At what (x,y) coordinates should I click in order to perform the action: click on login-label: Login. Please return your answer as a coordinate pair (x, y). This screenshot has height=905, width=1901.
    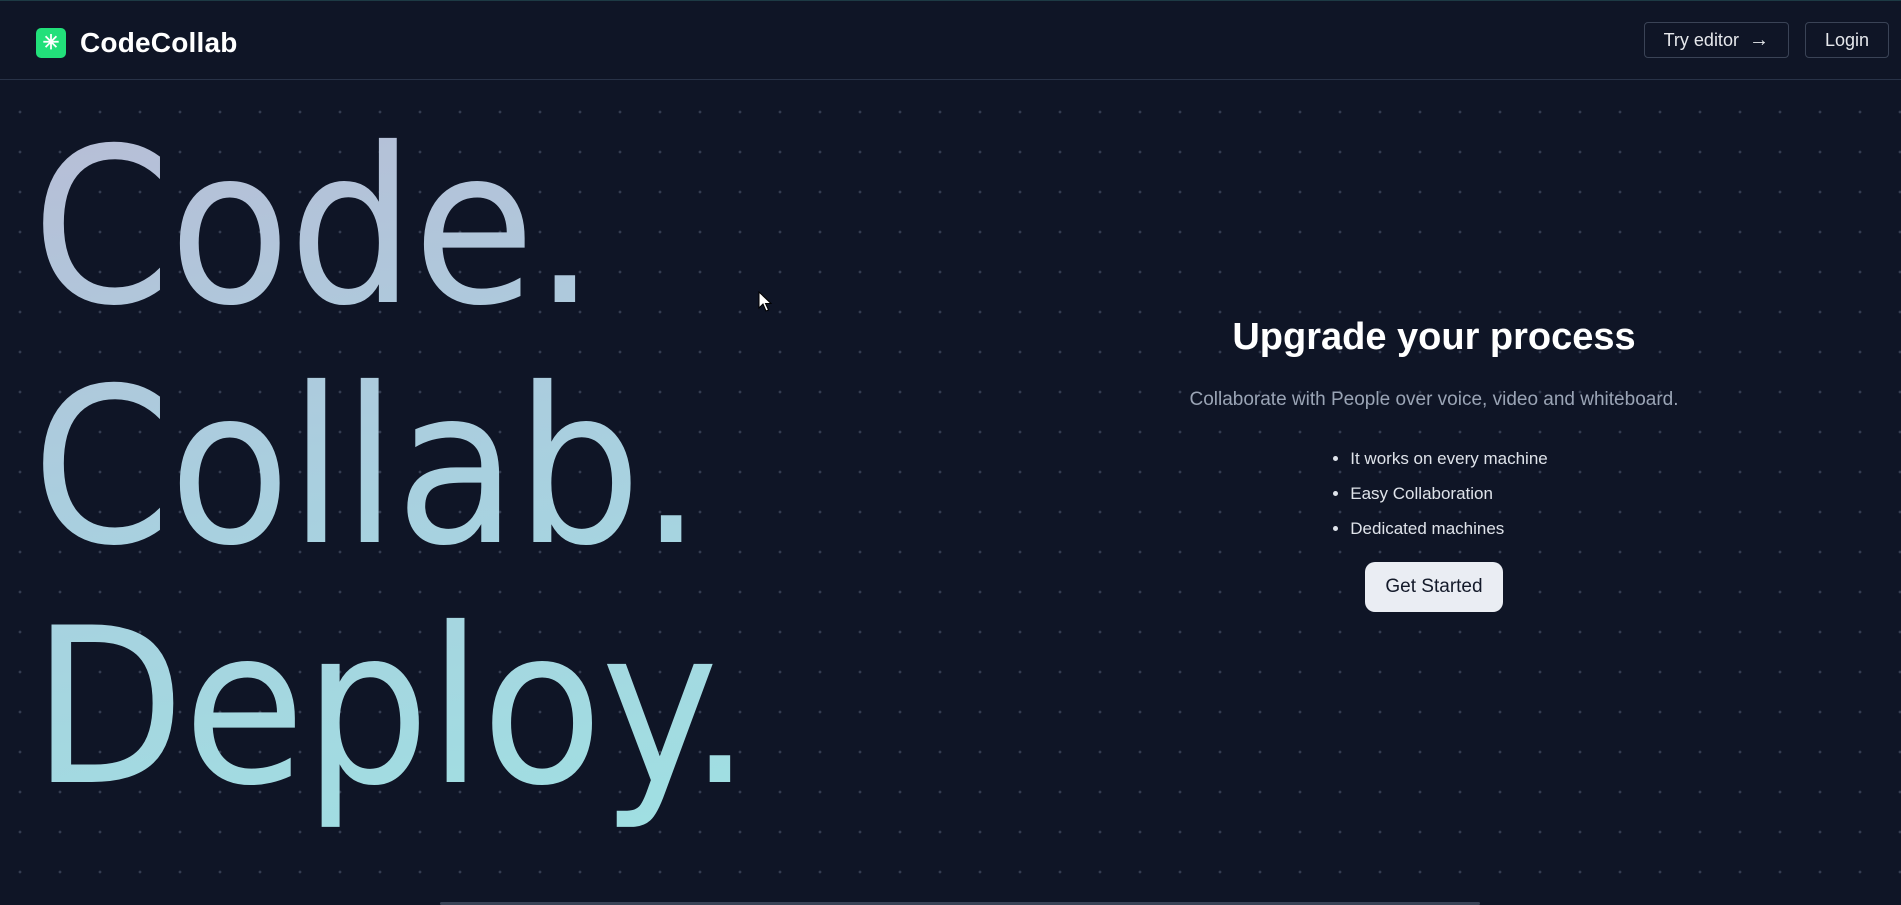
    Looking at the image, I should click on (1846, 39).